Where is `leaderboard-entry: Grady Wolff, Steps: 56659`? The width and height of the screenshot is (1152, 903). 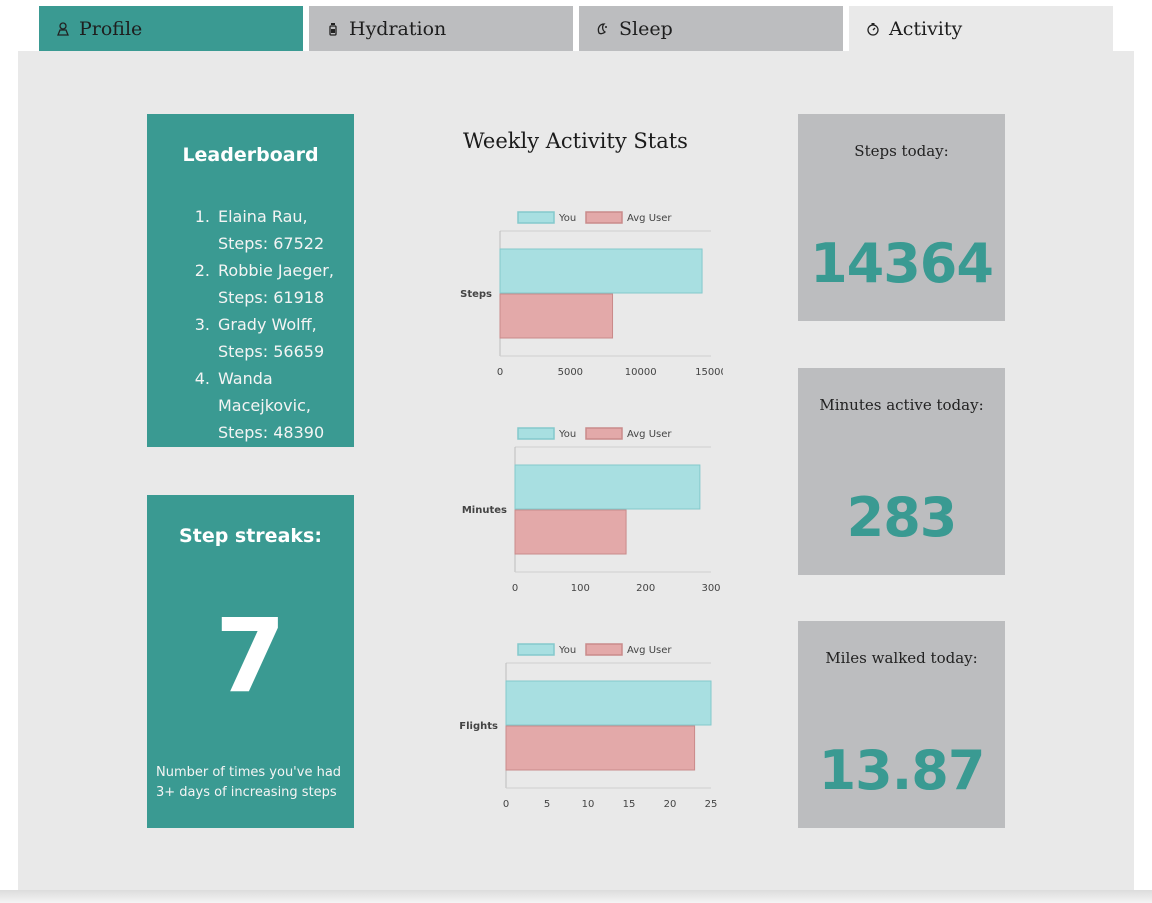
leaderboard-entry: Grady Wolff, Steps: 56659 is located at coordinates (271, 338).